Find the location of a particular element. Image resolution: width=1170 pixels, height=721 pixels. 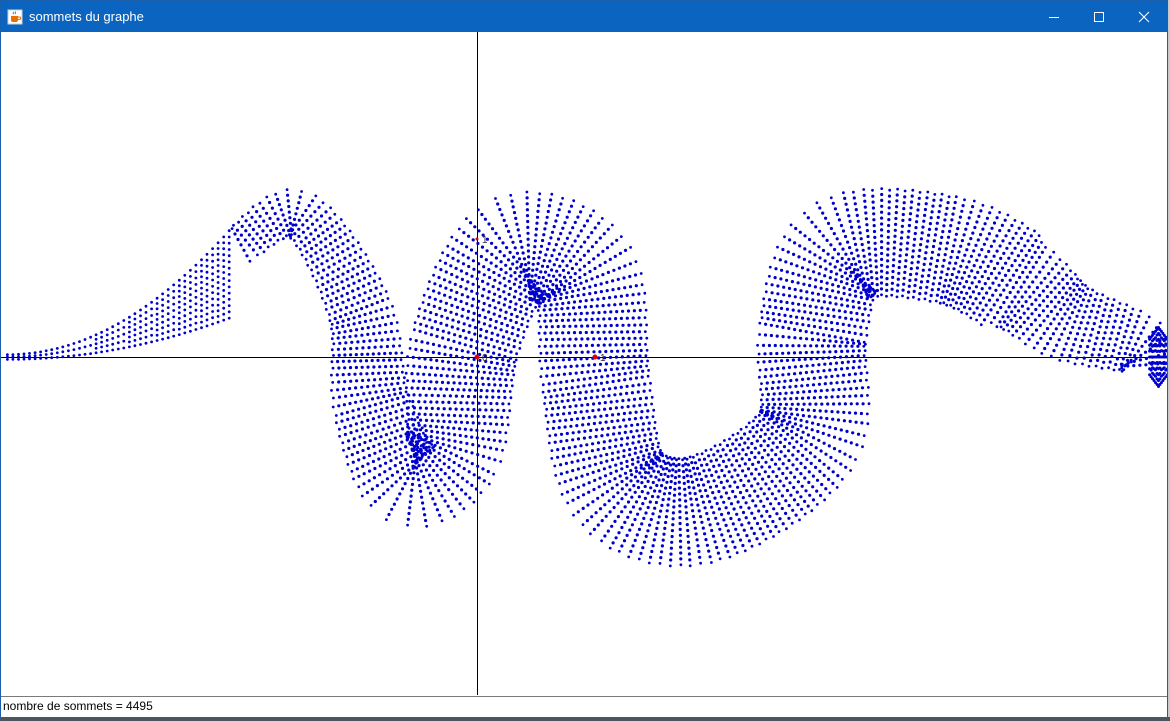

maximize-button is located at coordinates (1099, 16).